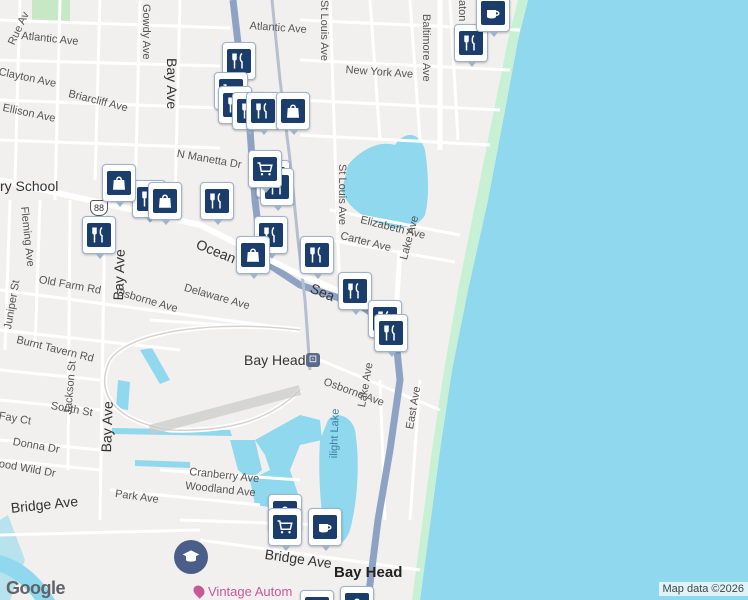  What do you see at coordinates (99, 208) in the screenshot?
I see `route-shield-icon: 88` at bounding box center [99, 208].